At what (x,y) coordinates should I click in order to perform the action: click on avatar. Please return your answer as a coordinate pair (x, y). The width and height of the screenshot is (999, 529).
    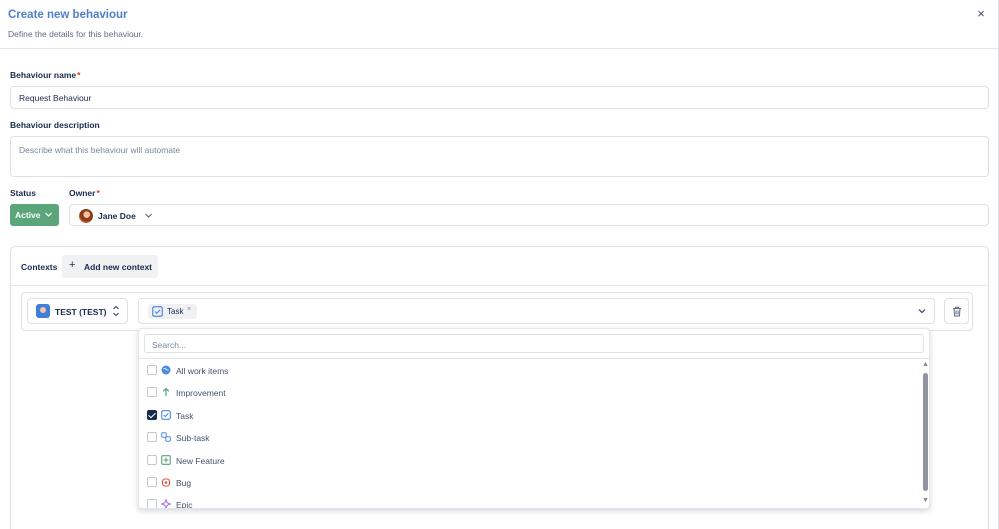
    Looking at the image, I should click on (86, 216).